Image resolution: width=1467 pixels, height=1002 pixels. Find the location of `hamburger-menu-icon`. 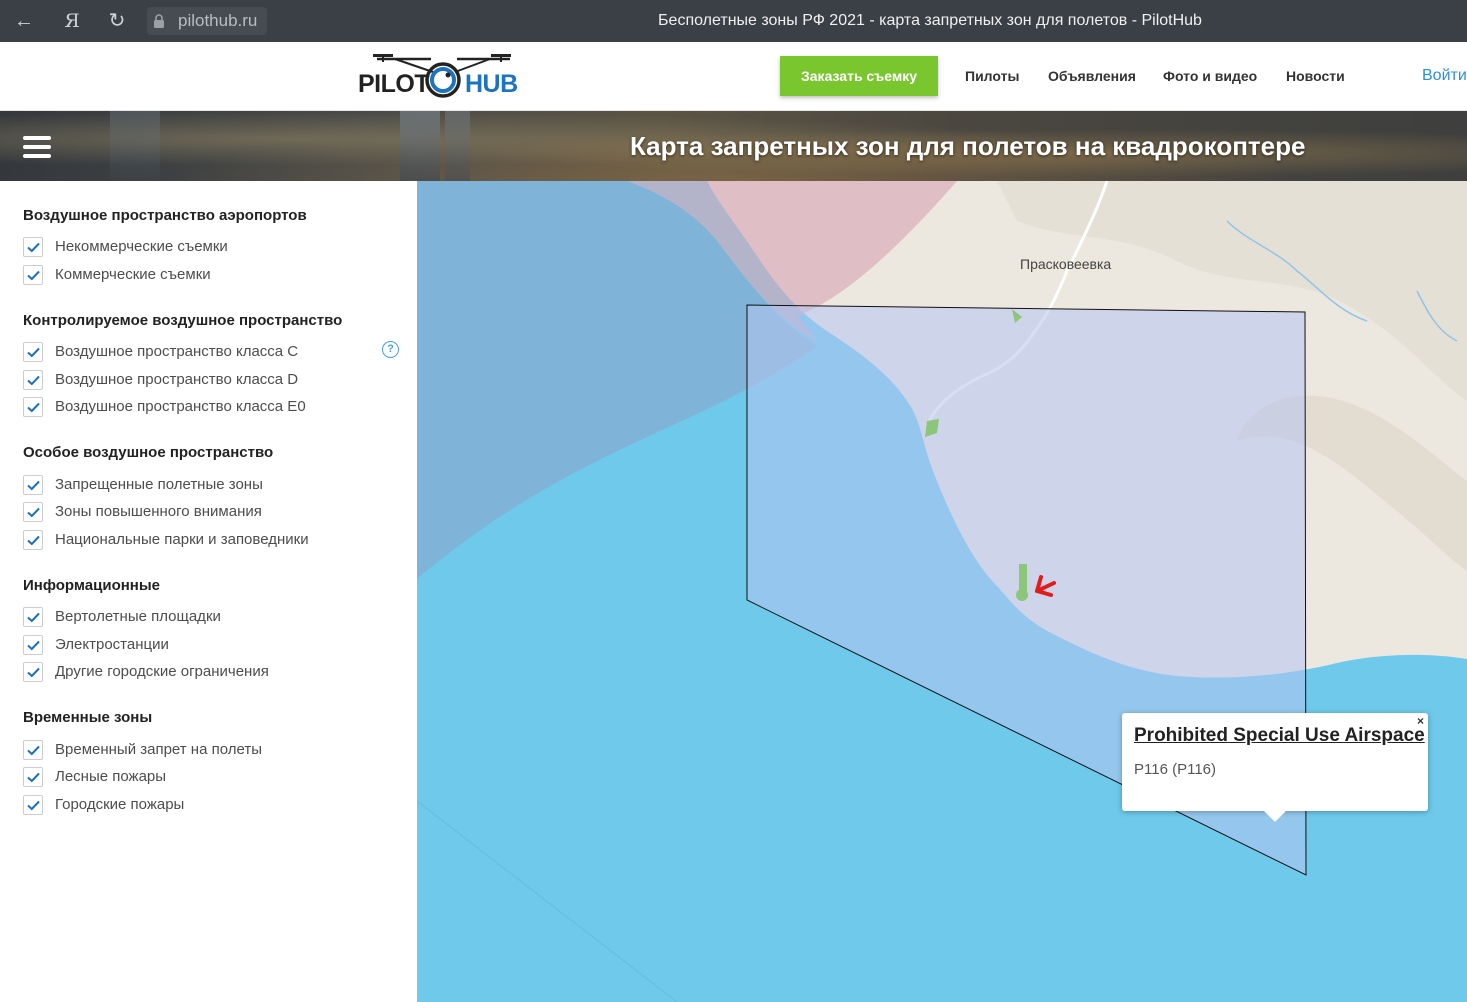

hamburger-menu-icon is located at coordinates (37, 147).